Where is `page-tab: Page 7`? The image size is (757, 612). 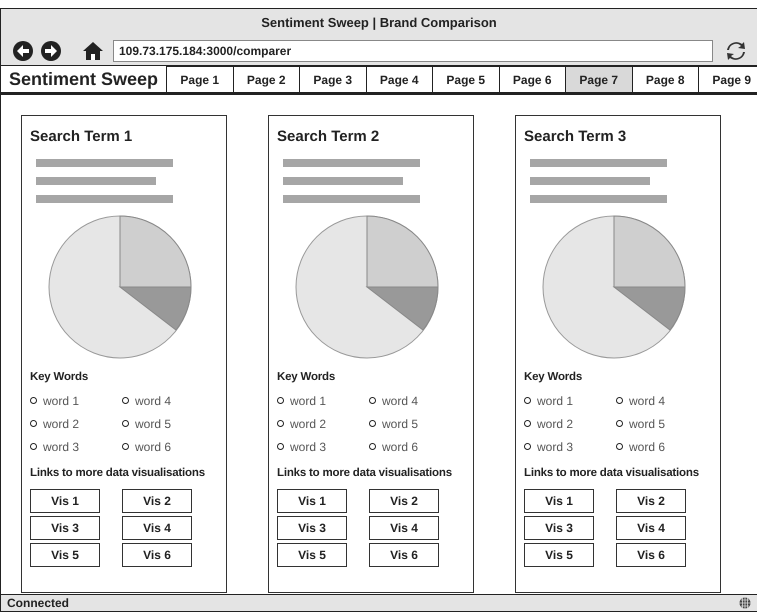
page-tab: Page 7 is located at coordinates (598, 79).